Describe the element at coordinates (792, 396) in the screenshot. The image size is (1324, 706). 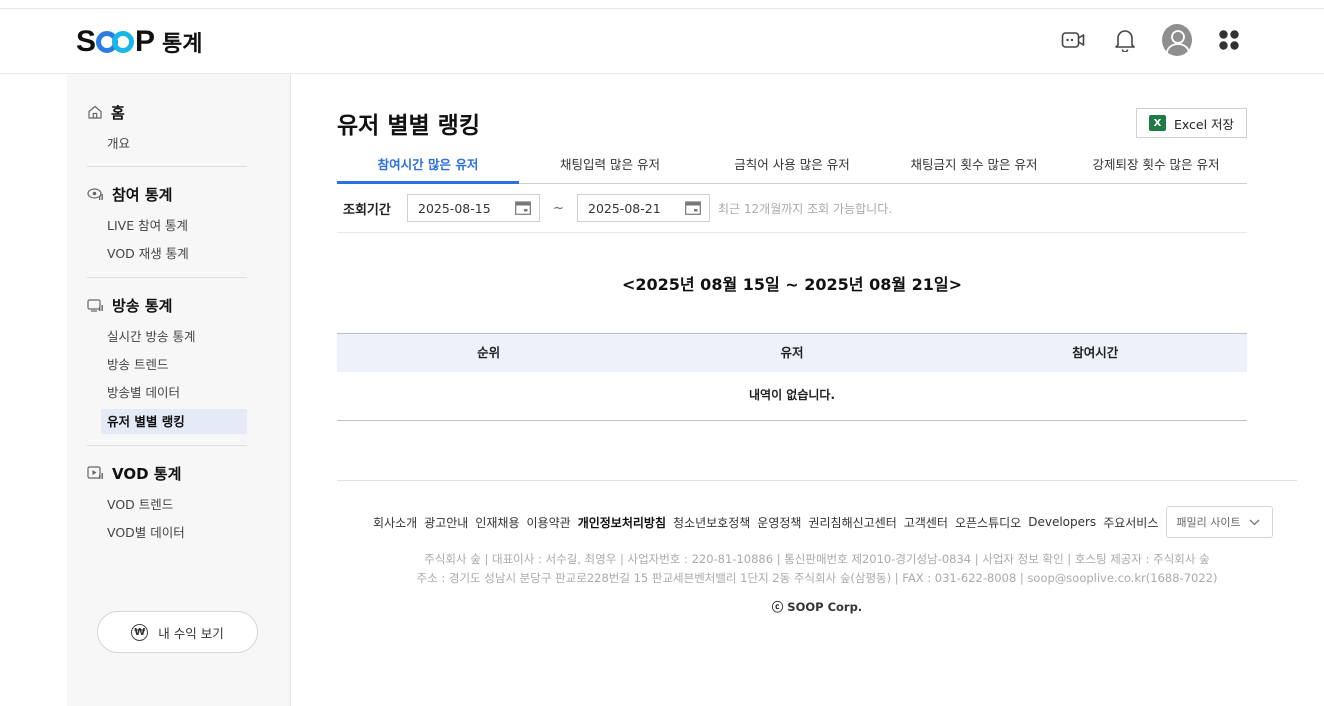
I see `empty-message: 내역이 없습니다.` at that location.